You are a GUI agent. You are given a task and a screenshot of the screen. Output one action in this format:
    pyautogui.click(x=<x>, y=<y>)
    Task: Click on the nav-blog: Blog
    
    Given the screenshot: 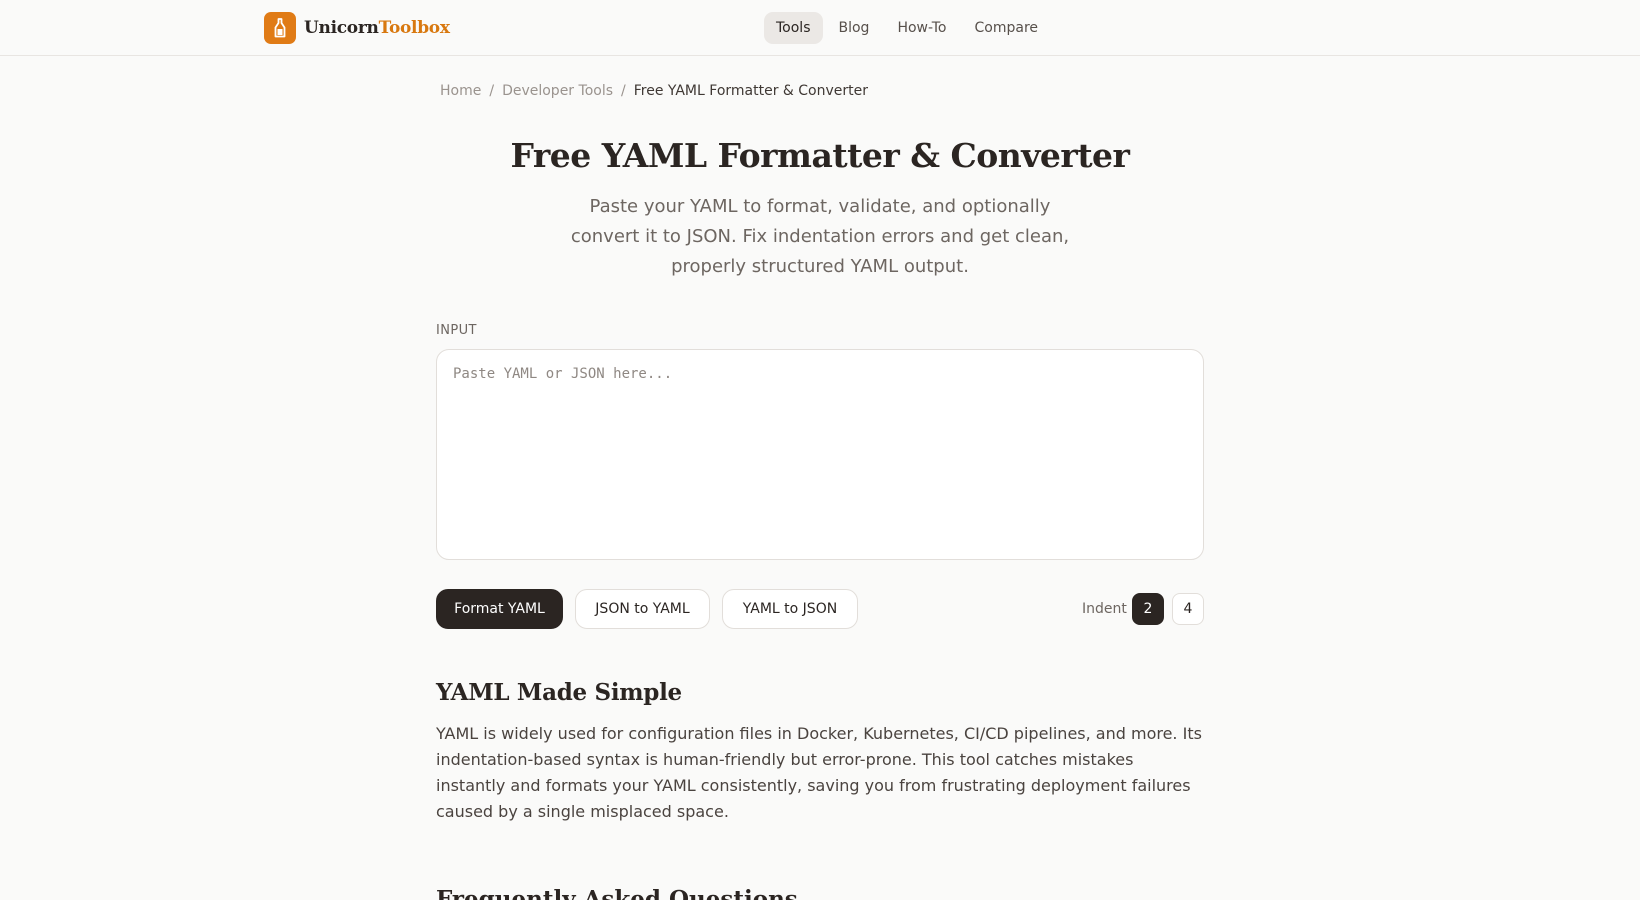 What is the action you would take?
    pyautogui.click(x=854, y=28)
    